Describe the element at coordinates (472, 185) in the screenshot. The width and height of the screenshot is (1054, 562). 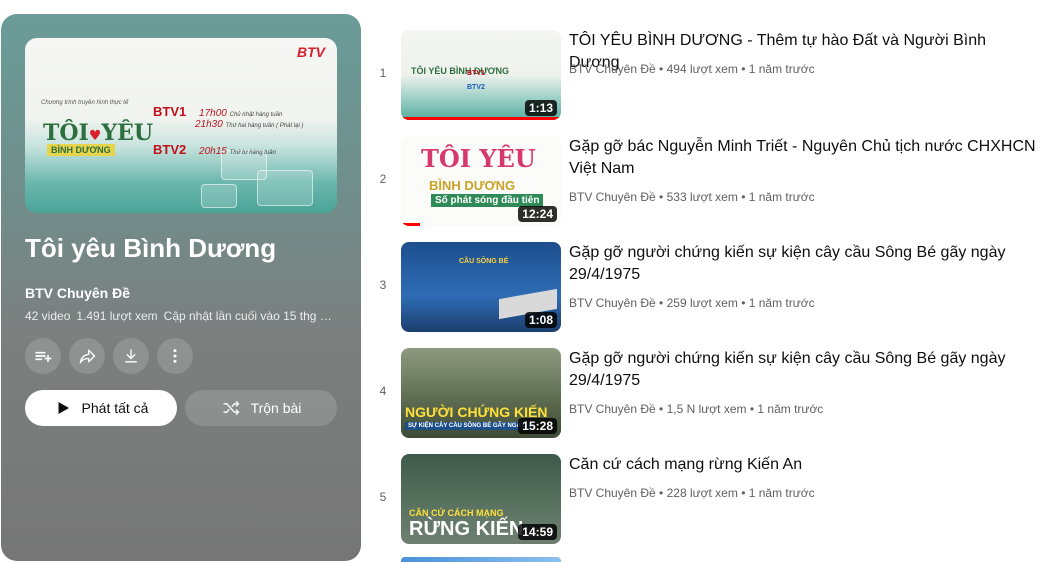
I see `thumbnail-text-2: BÌNH DƯƠNG` at that location.